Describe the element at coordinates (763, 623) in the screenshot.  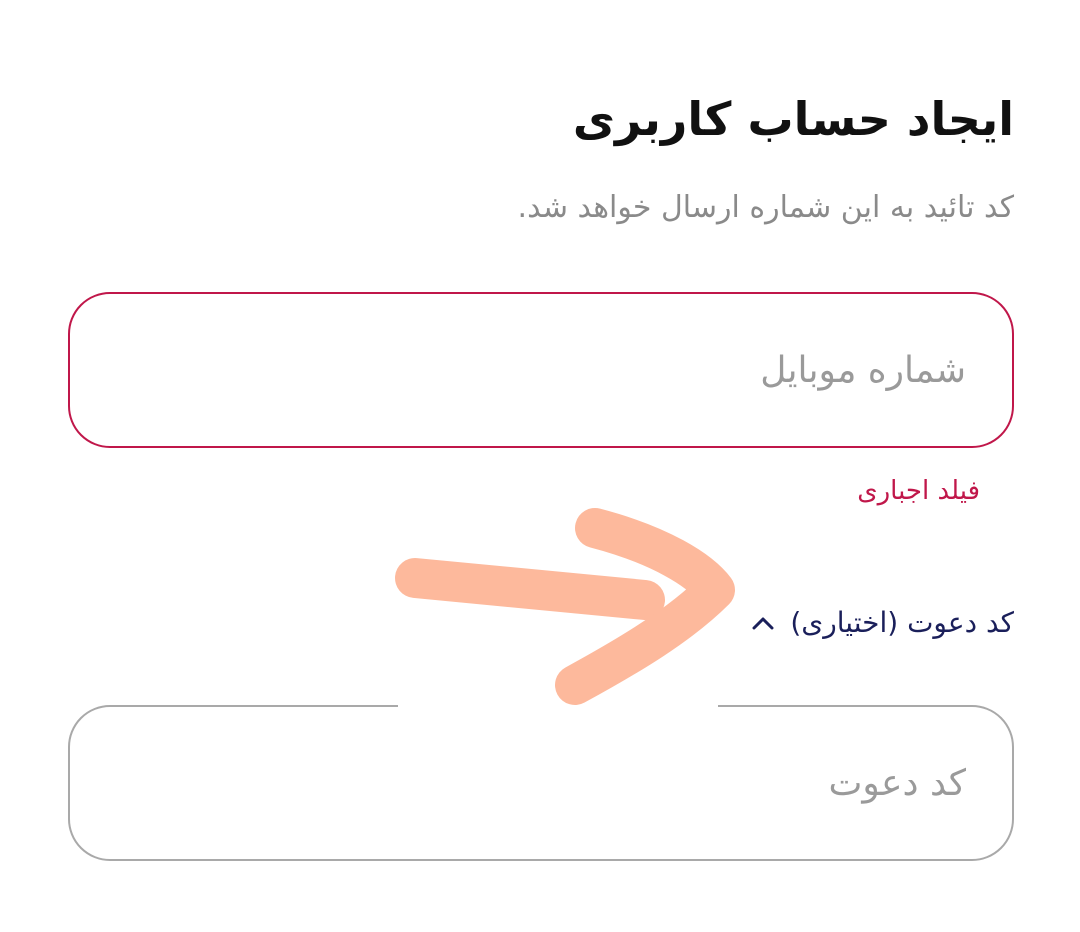
I see `chevron-up-icon` at that location.